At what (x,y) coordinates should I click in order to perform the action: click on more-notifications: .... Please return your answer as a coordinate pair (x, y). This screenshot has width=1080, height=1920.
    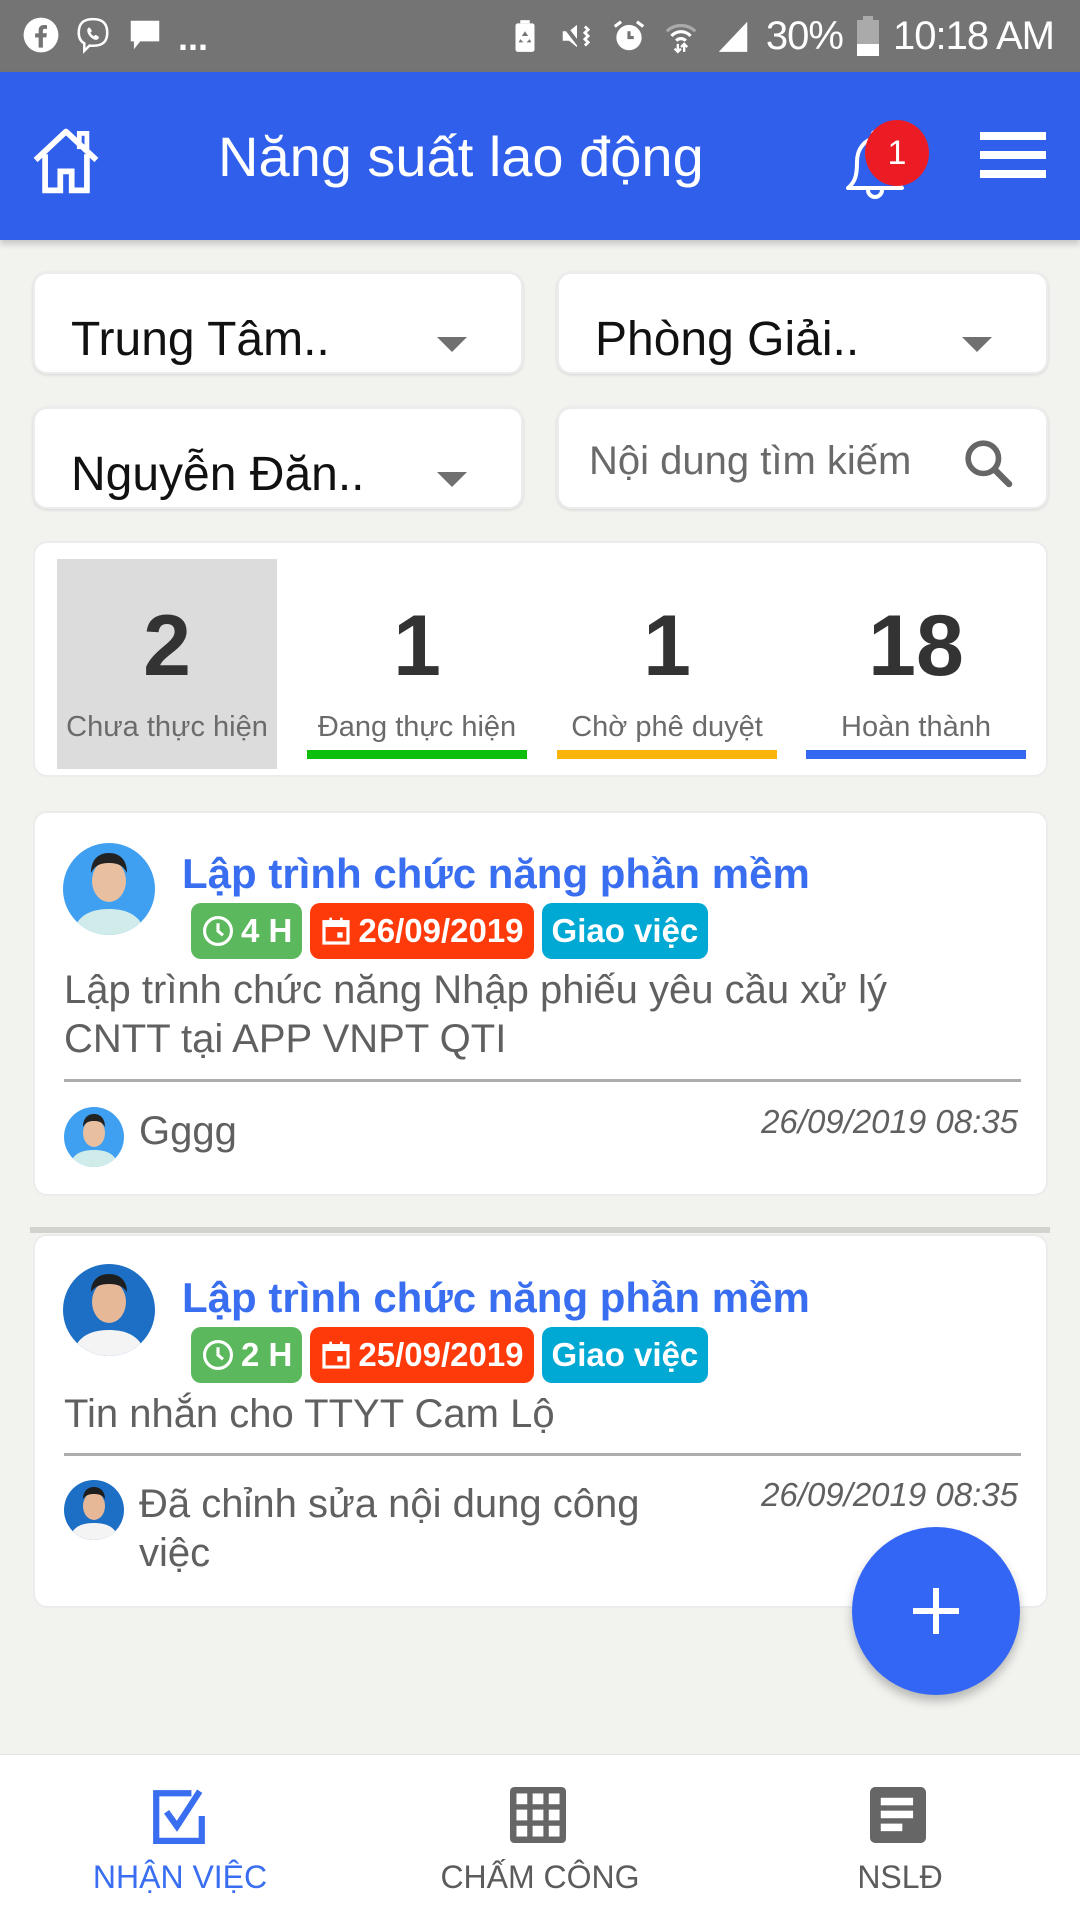
    Looking at the image, I should click on (193, 37).